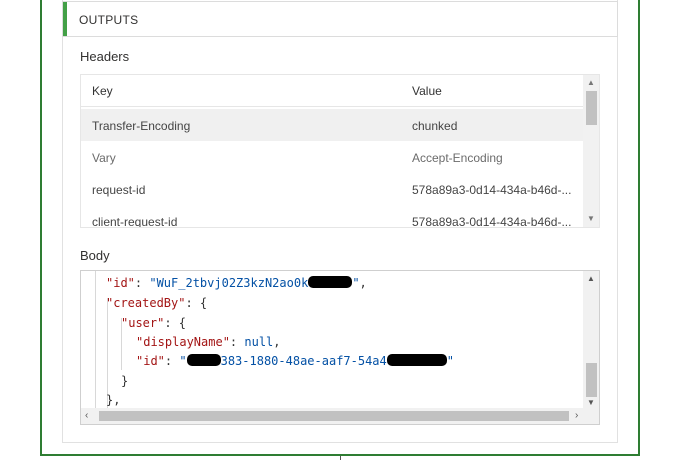 The image size is (686, 460). I want to click on value-column-header: Value, so click(427, 91).